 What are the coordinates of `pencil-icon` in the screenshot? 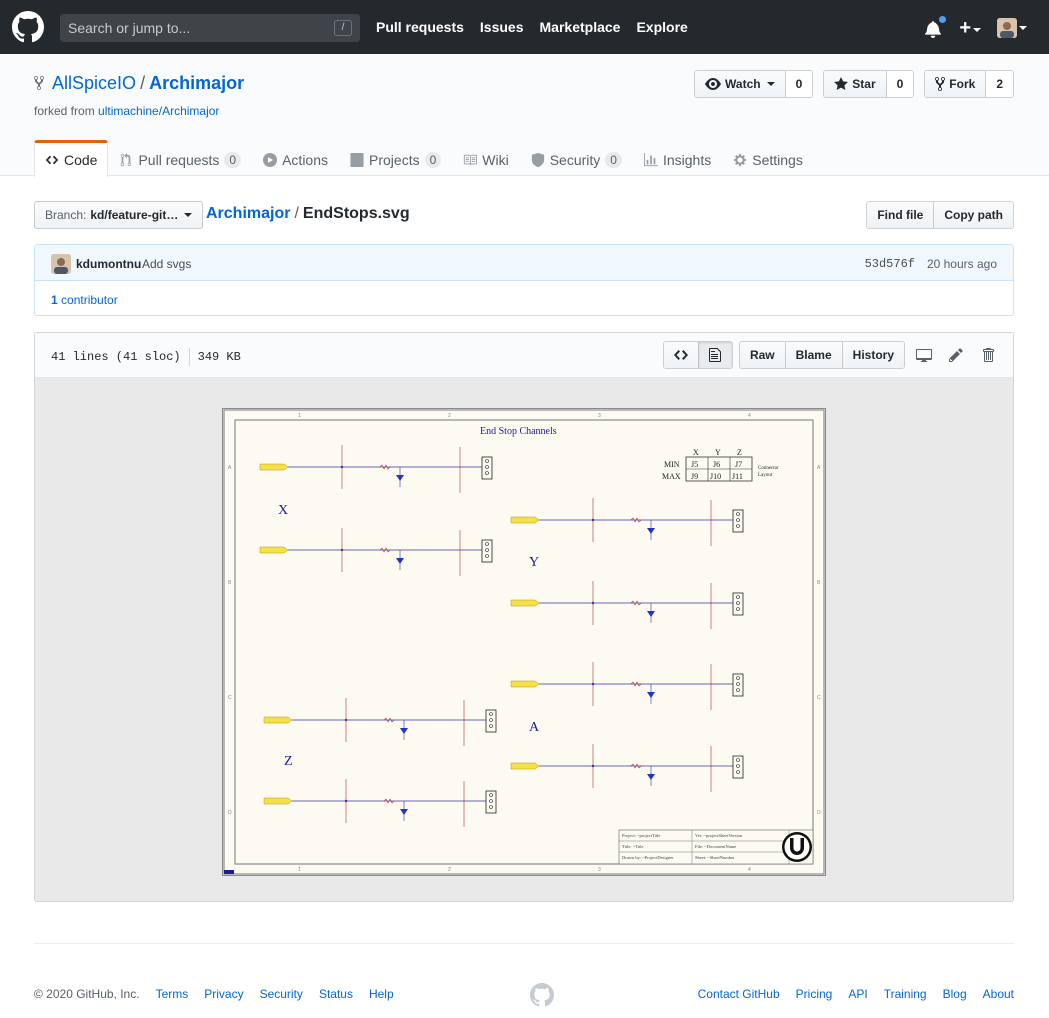 It's located at (956, 355).